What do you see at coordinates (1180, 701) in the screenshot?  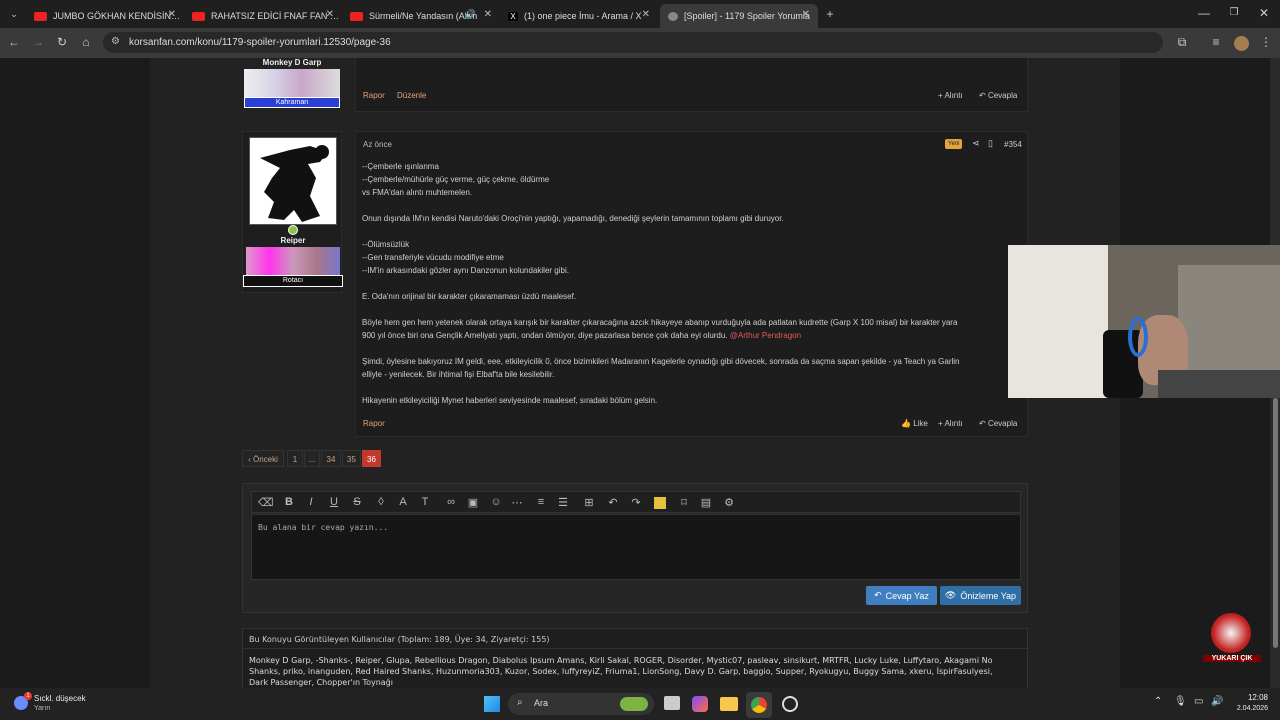 I see `microphone-icon: 🎙` at bounding box center [1180, 701].